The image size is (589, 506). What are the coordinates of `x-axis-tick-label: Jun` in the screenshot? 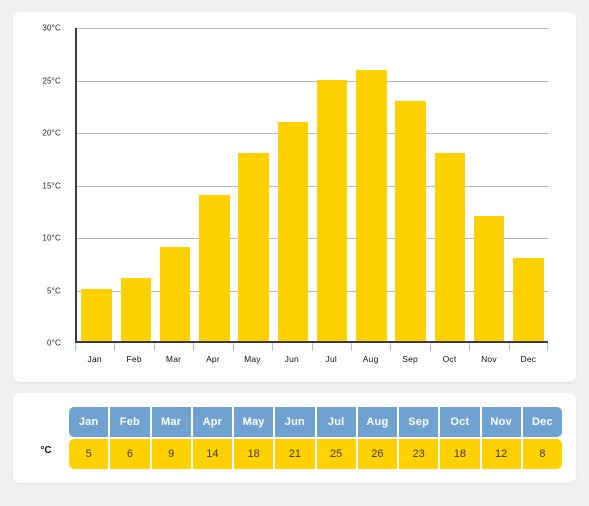 It's located at (291, 359).